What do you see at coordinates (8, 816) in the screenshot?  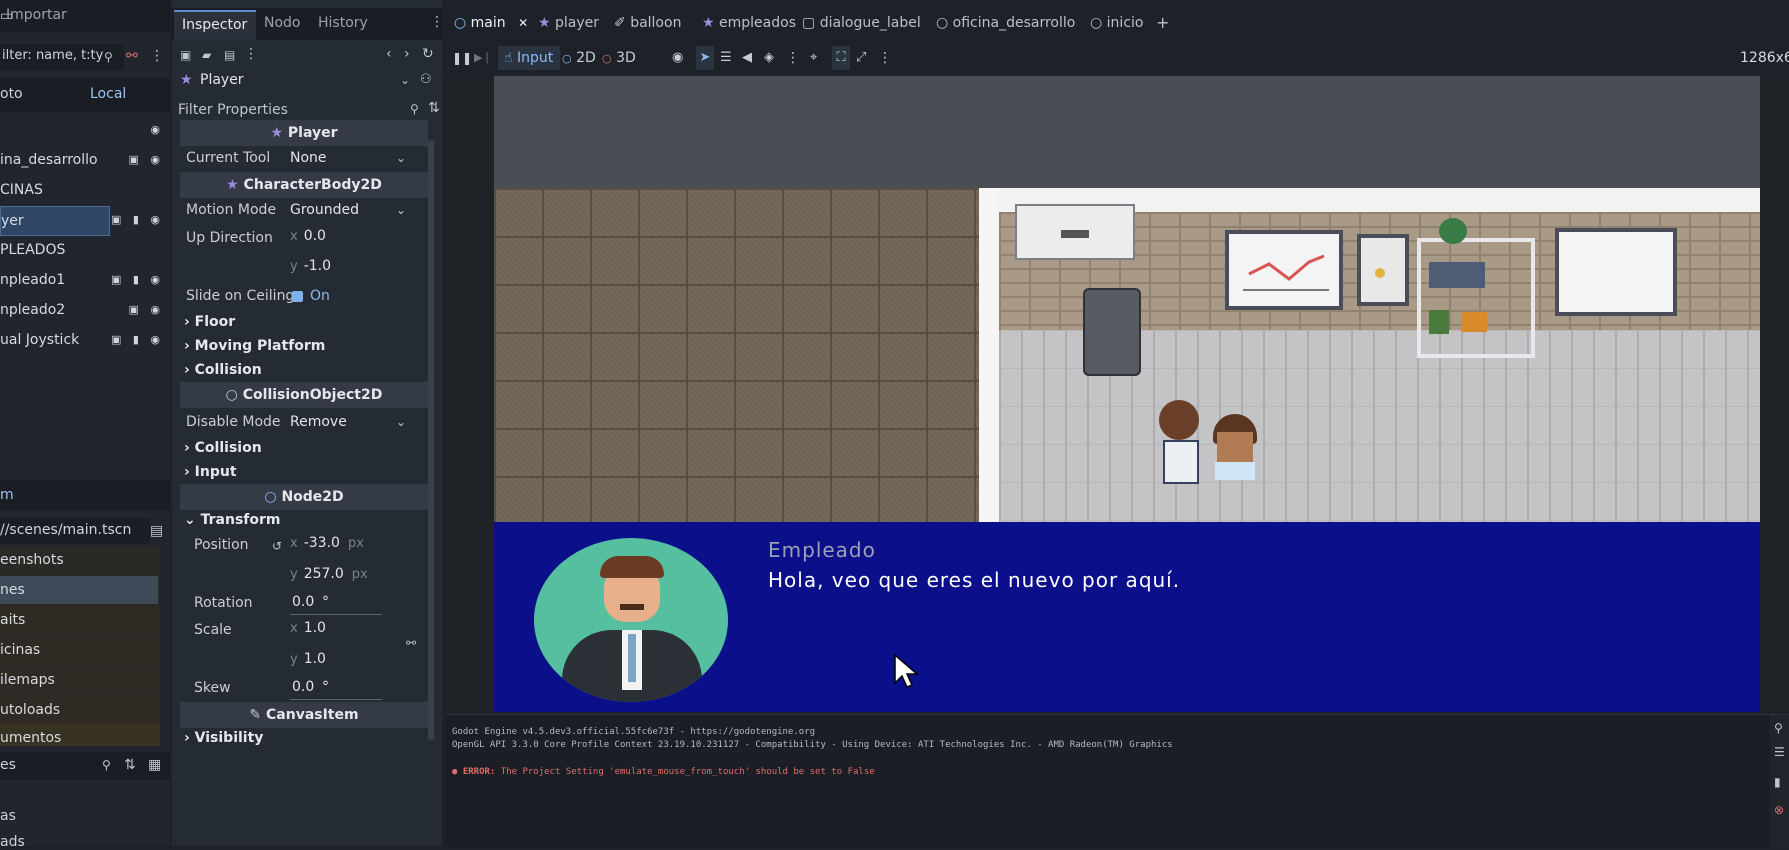 I see `bottom-item: as` at bounding box center [8, 816].